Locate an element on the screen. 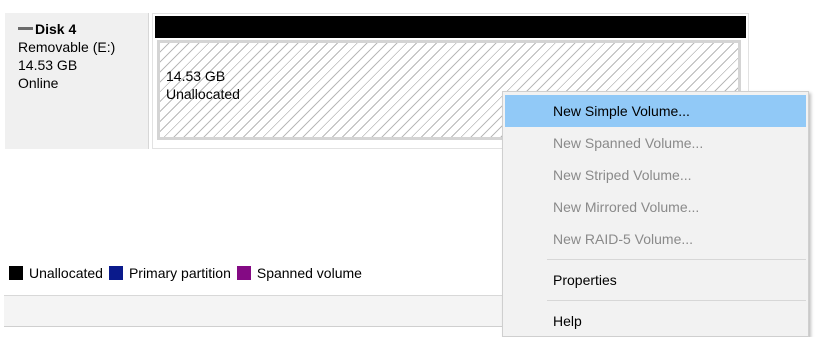 The height and width of the screenshot is (337, 828). disk-name: Disk 4 is located at coordinates (56, 29).